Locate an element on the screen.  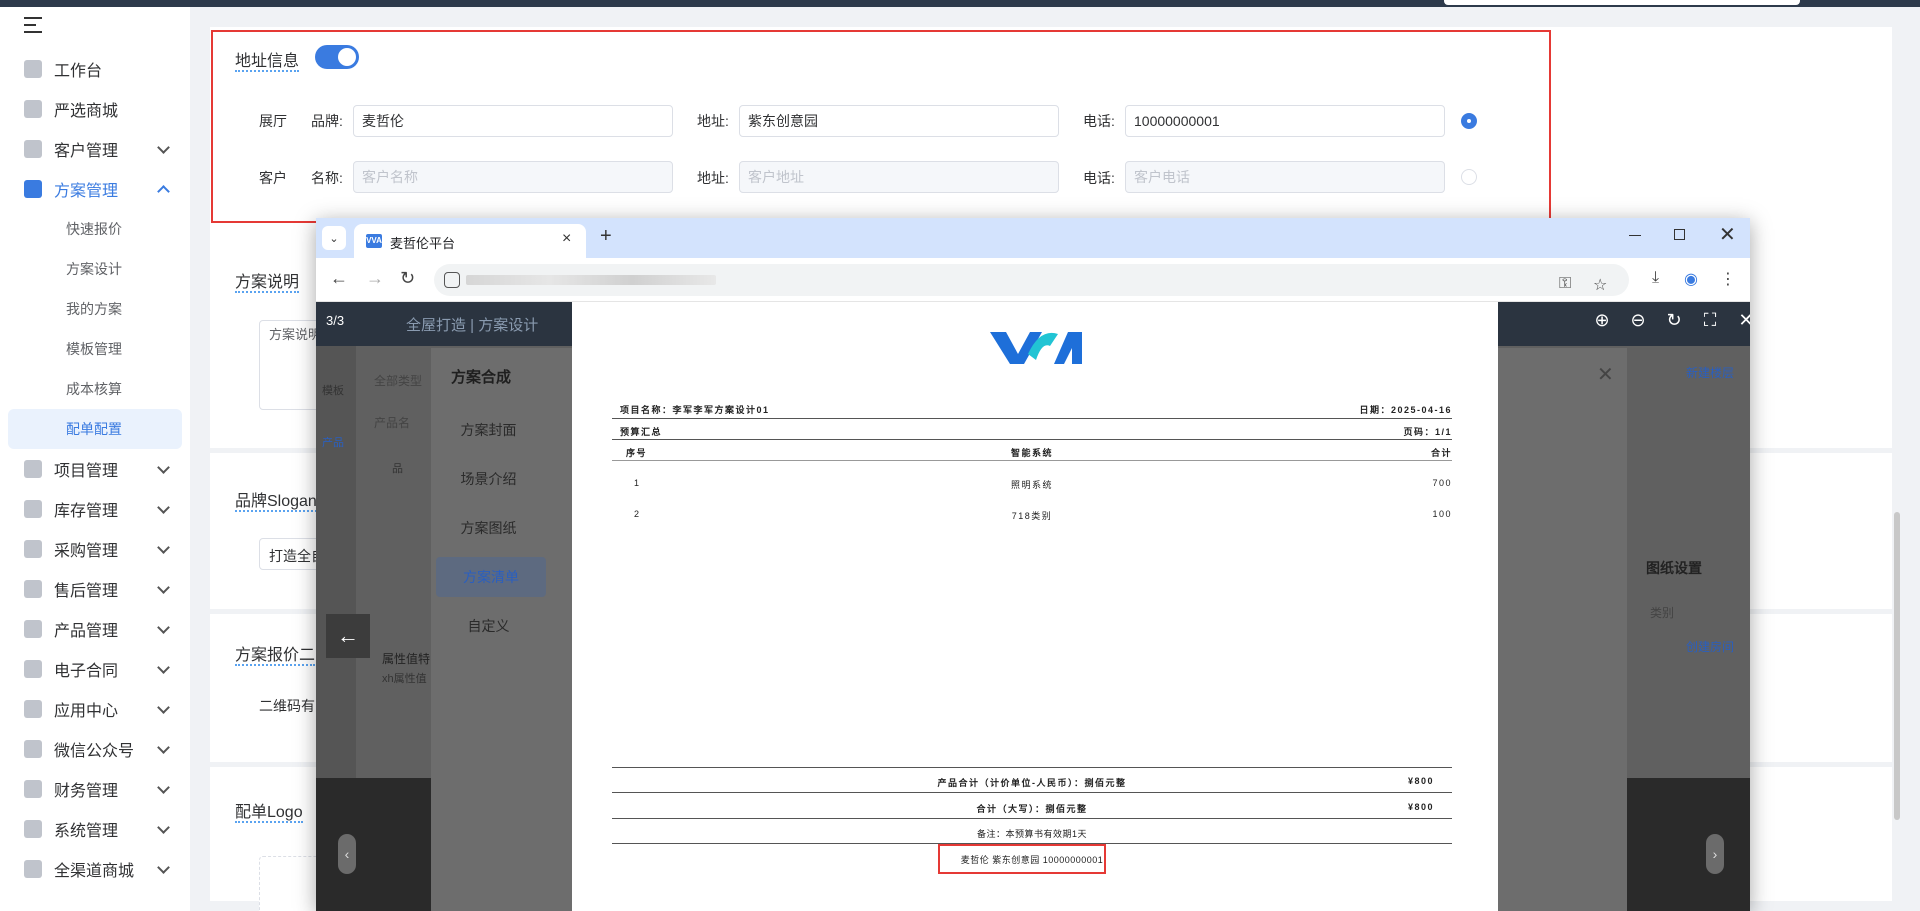
site-info-icon is located at coordinates (452, 280).